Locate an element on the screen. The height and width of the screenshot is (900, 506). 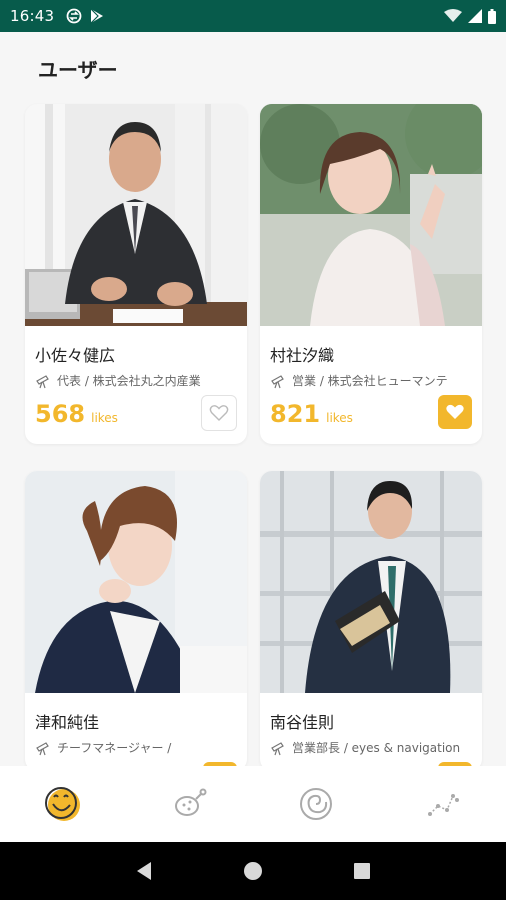
user-name: 南谷佳則 is located at coordinates (302, 722).